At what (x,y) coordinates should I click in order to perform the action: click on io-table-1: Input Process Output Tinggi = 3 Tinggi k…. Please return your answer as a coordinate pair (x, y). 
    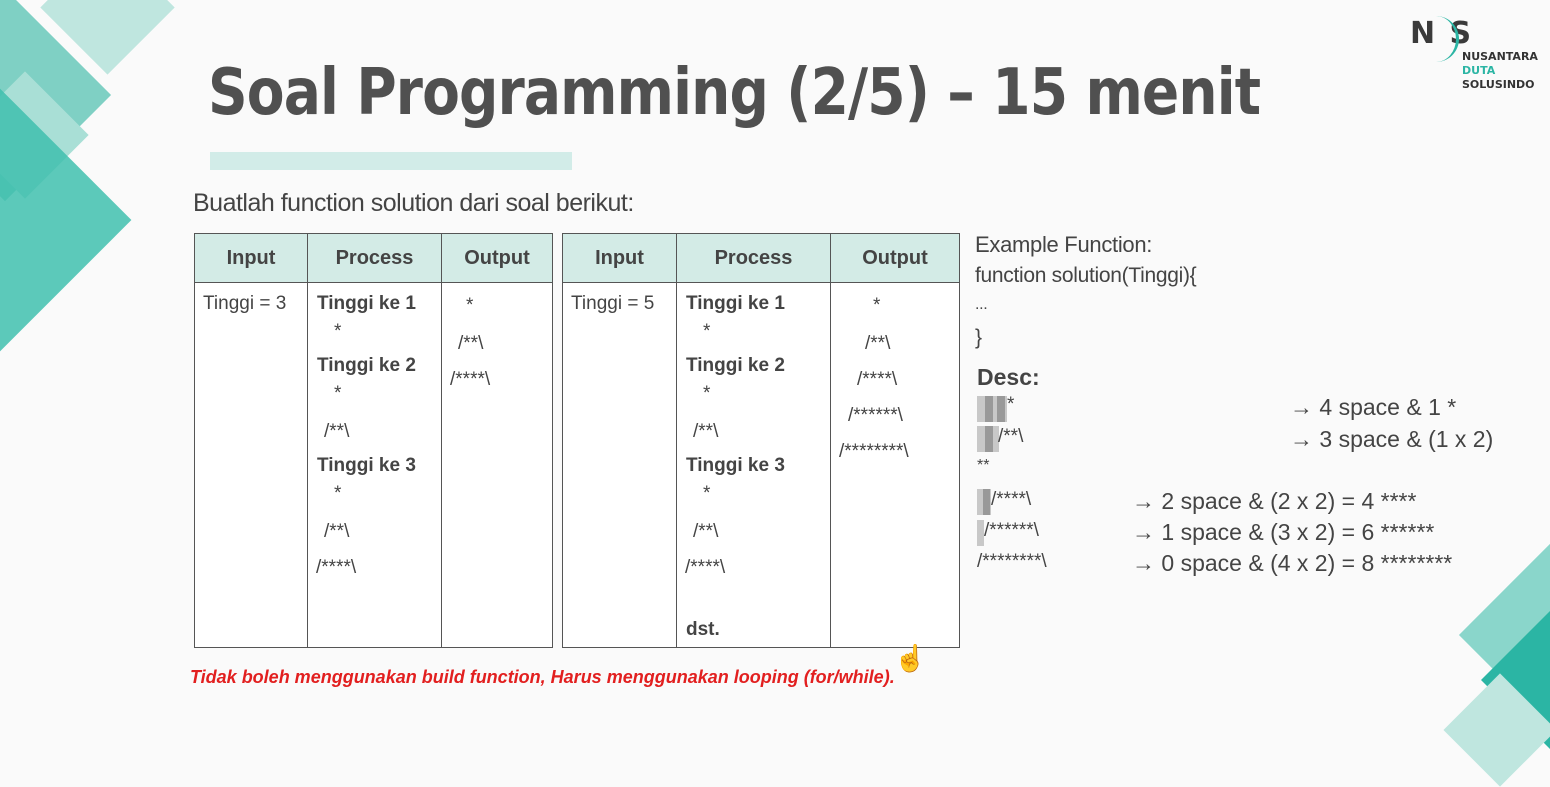
    Looking at the image, I should click on (373, 440).